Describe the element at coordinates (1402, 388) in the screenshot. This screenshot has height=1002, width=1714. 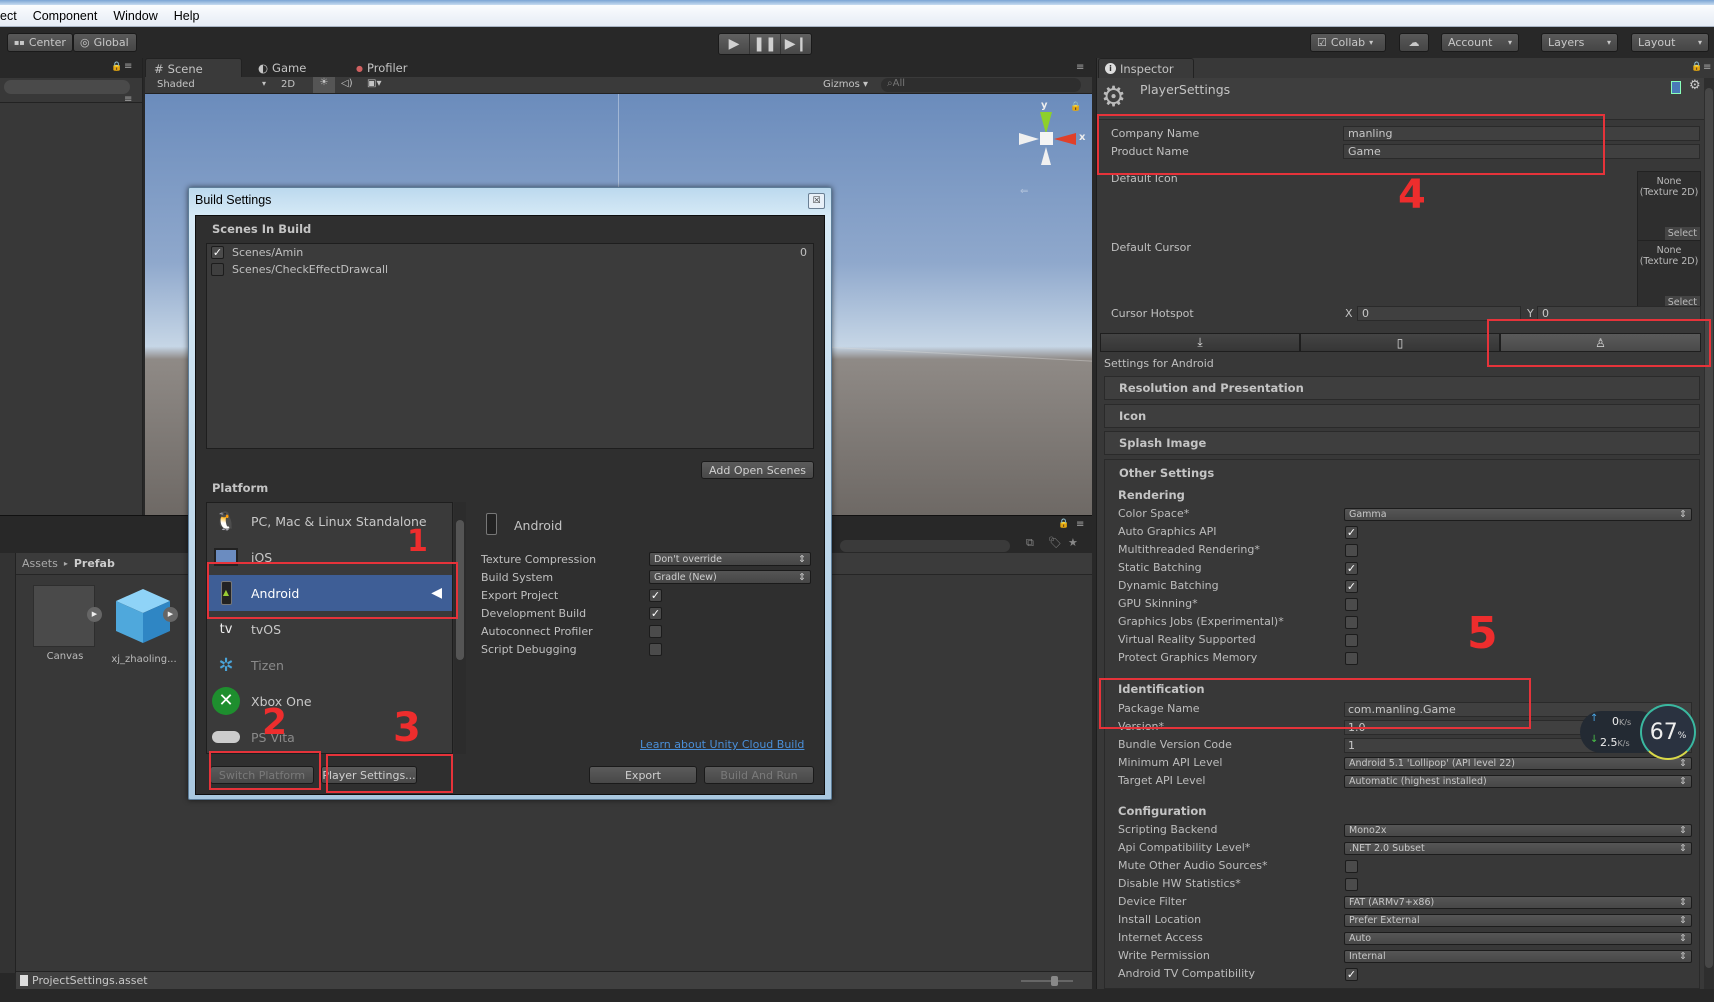
I see `foldout-resolution: Resolution and Presentation` at that location.